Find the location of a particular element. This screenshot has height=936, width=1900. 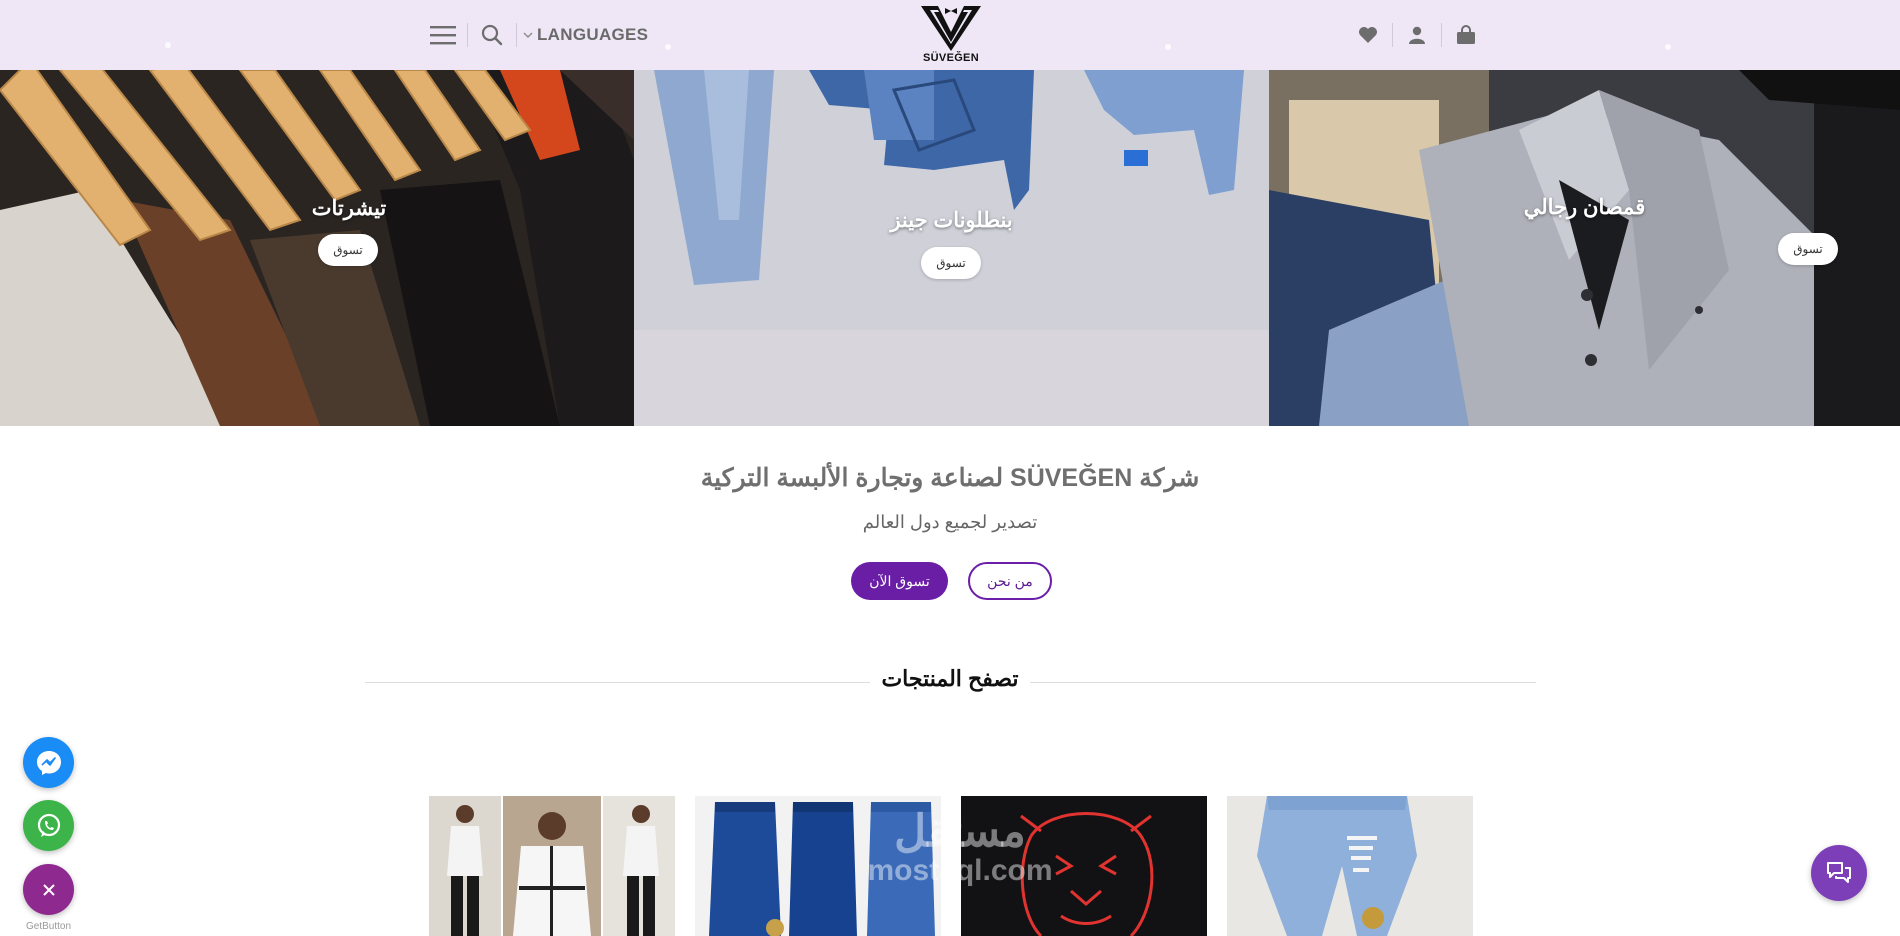

section-title: تصفح المنتجات is located at coordinates (950, 678).